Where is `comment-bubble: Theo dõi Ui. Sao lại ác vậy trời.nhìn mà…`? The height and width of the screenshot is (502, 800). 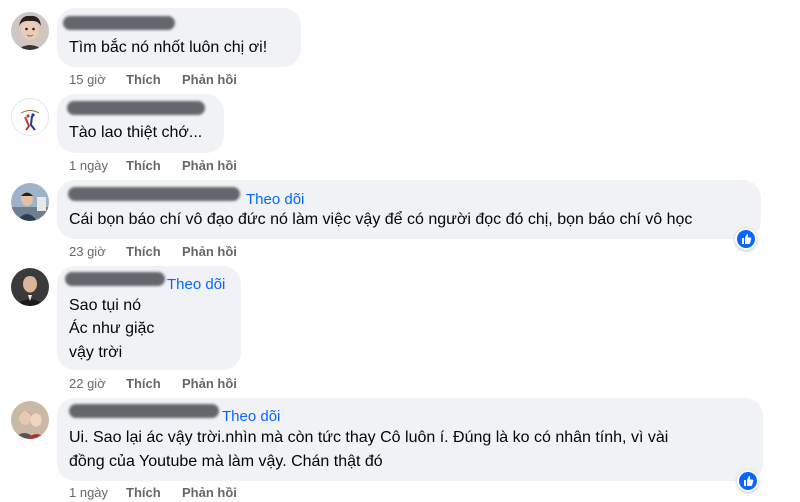
comment-bubble: Theo dõi Ui. Sao lại ác vậy trời.nhìn mà… is located at coordinates (410, 439).